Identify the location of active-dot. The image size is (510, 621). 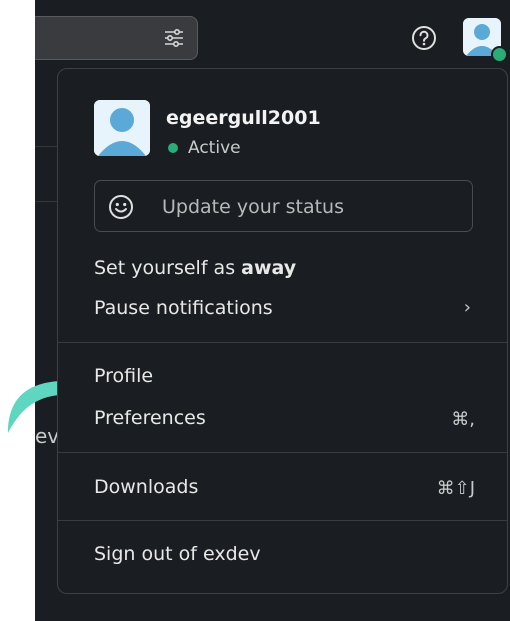
(173, 148).